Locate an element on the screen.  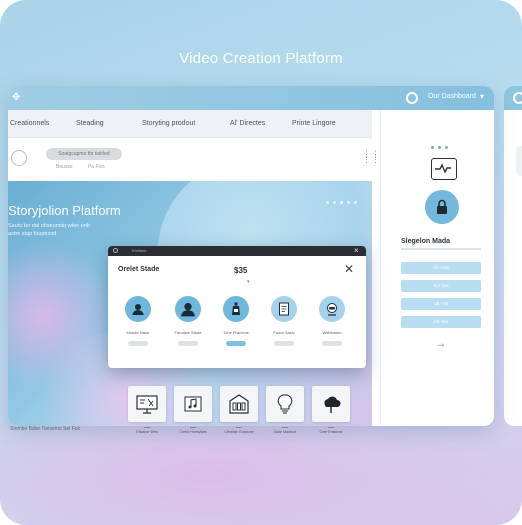
voice-option: Fanotwe Stude is located at coordinates (188, 321).